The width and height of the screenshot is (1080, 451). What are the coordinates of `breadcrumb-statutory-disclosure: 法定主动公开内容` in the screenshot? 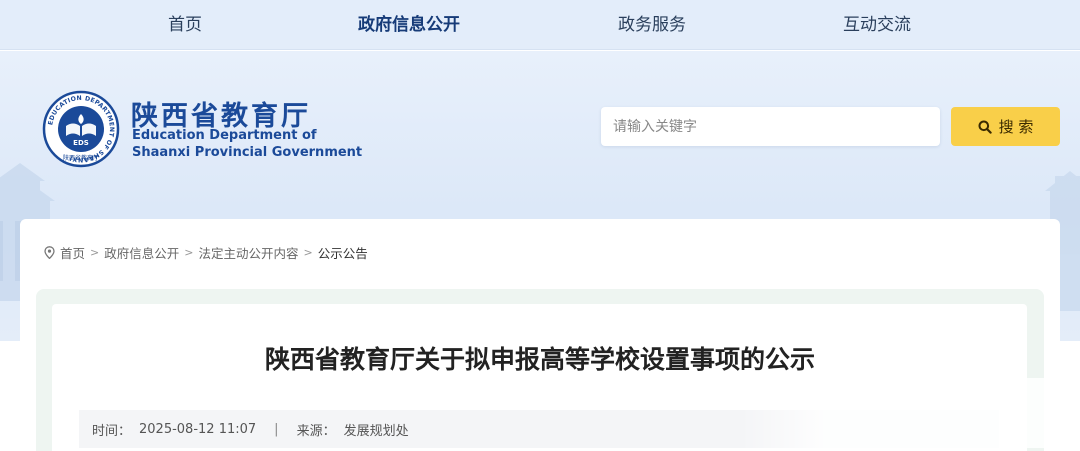 It's located at (248, 252).